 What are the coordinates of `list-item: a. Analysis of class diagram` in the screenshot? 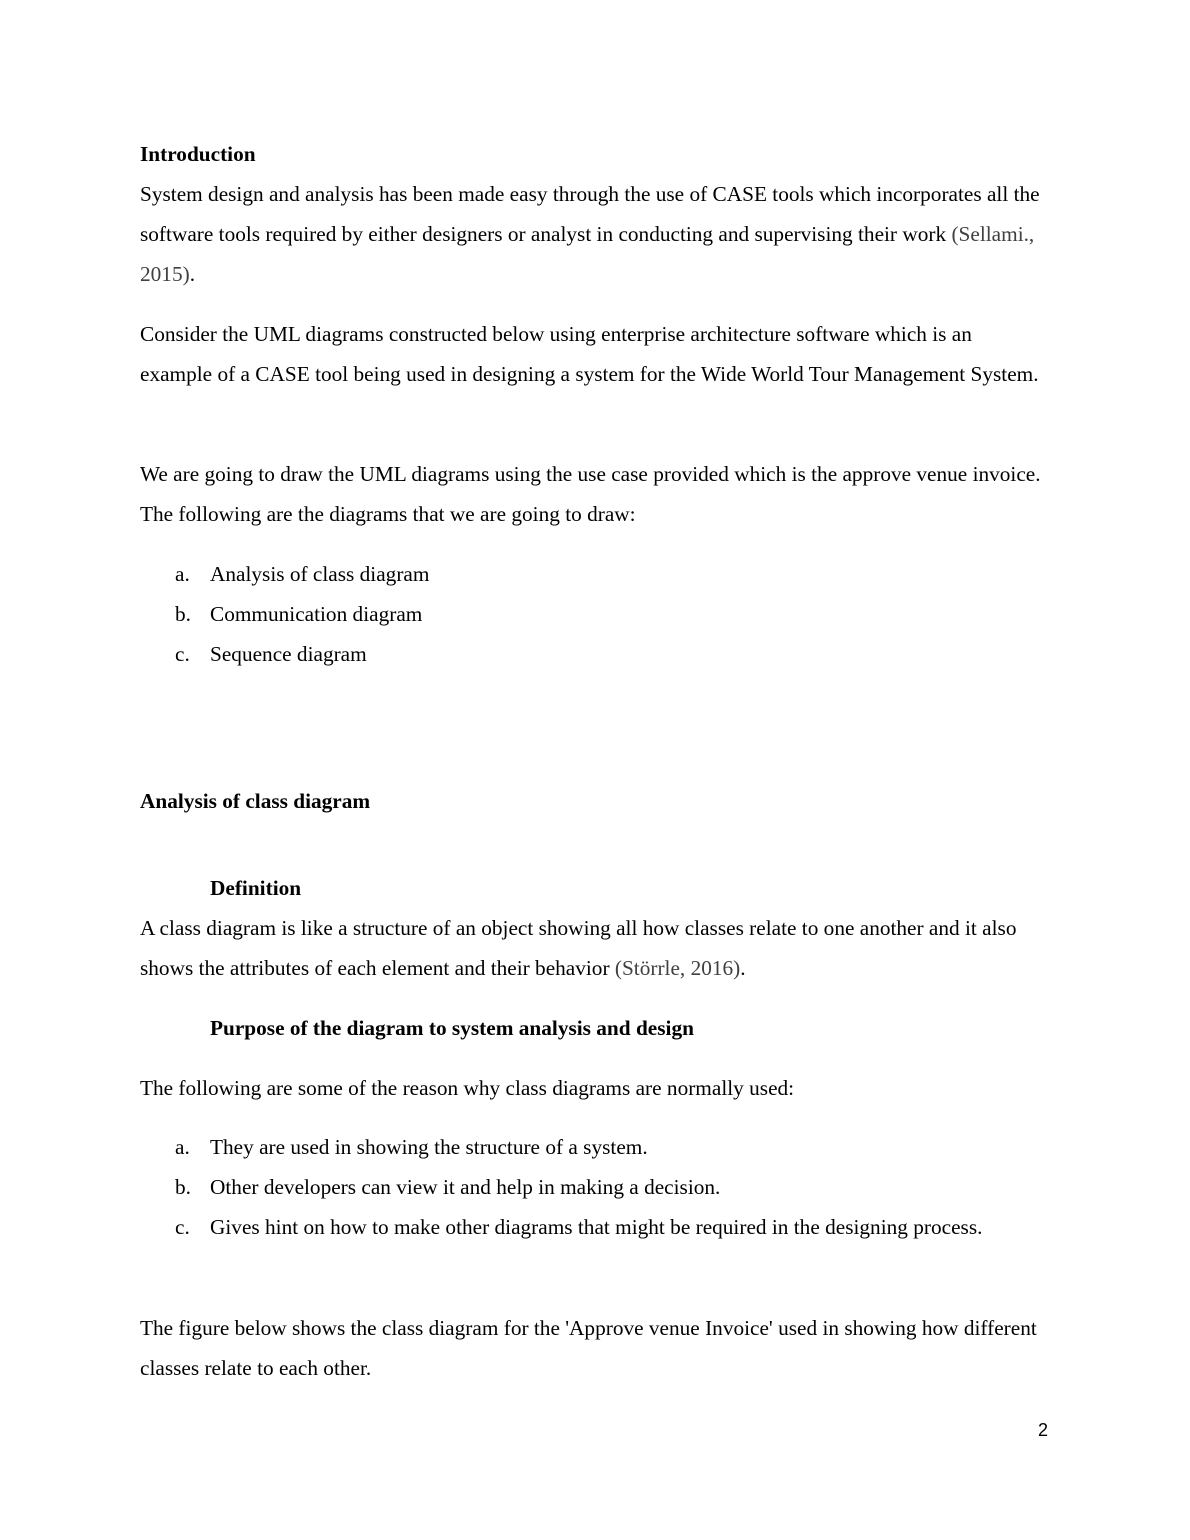 It's located at (600, 574).